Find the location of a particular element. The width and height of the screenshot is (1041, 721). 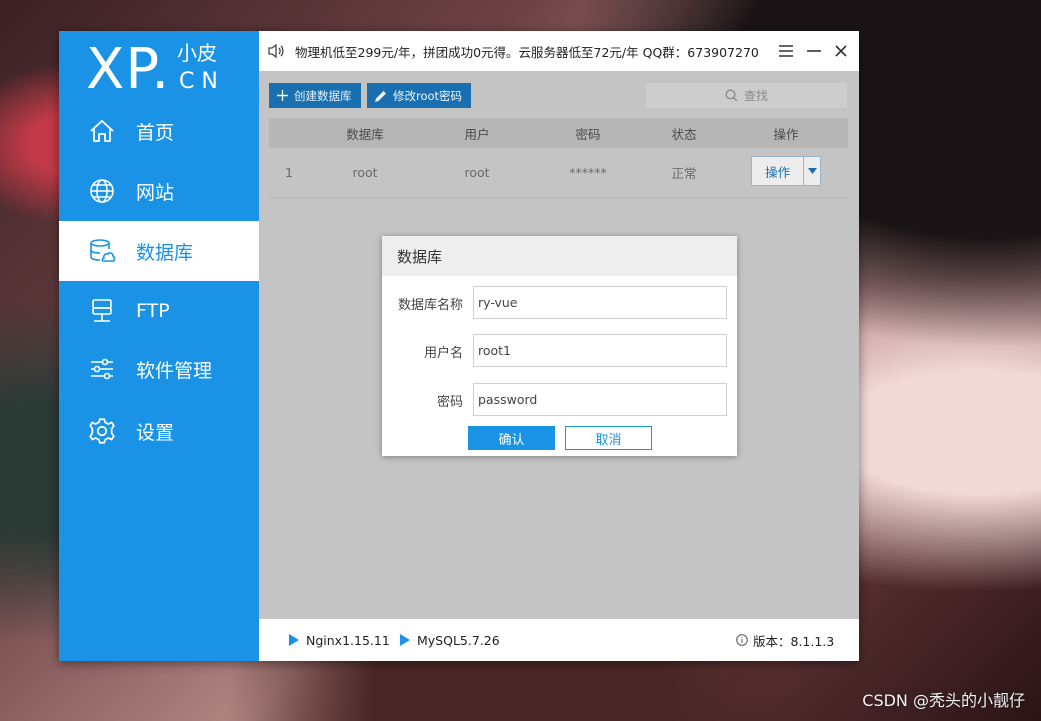

column-header-database: 数据库 is located at coordinates (365, 134).